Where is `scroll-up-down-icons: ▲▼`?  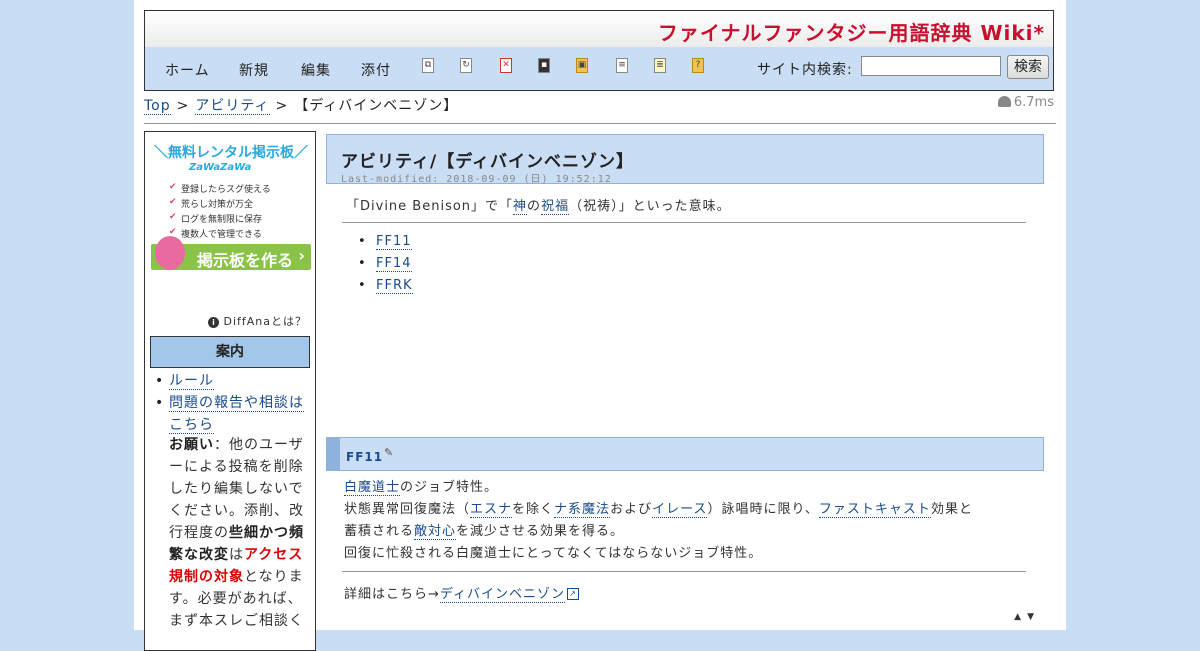 scroll-up-down-icons: ▲▼ is located at coordinates (1027, 617).